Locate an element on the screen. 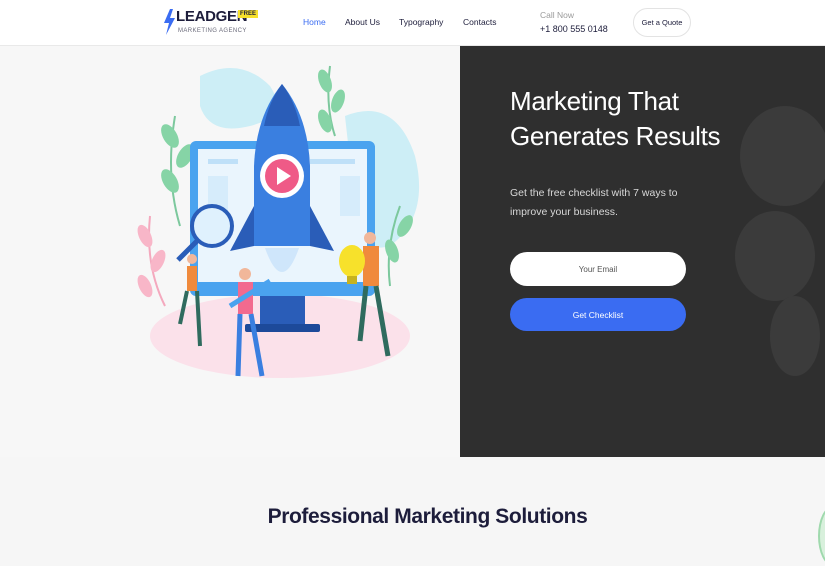 The width and height of the screenshot is (825, 566). hero-title: Marketing That Generates Results is located at coordinates (615, 118).